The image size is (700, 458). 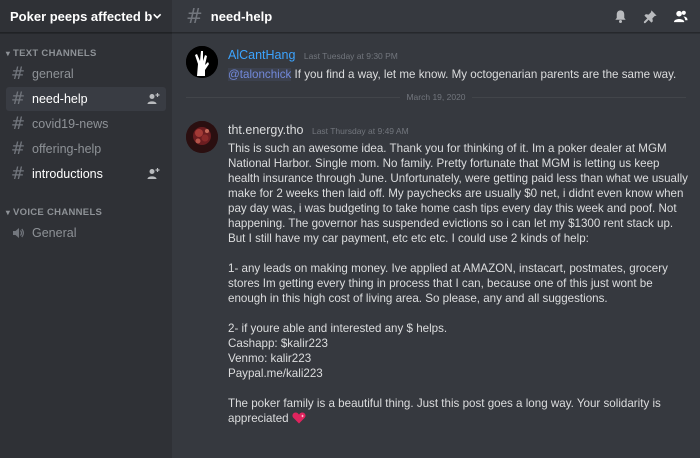 What do you see at coordinates (260, 74) in the screenshot?
I see `user-mention: @talonchick` at bounding box center [260, 74].